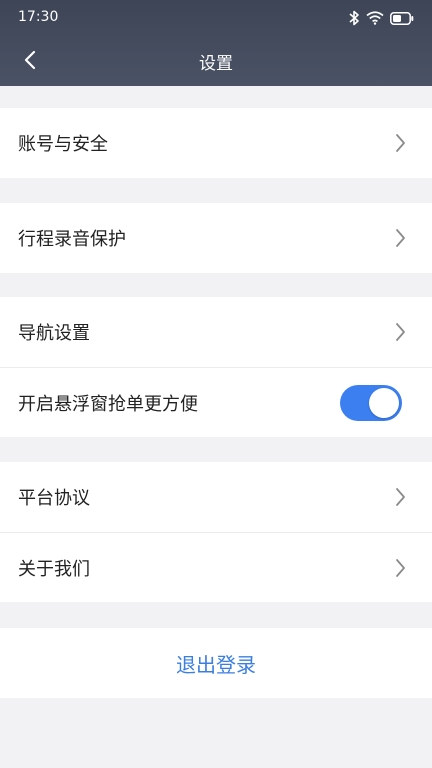 The width and height of the screenshot is (432, 768). I want to click on settings-item-label: 导航设置, so click(54, 333).